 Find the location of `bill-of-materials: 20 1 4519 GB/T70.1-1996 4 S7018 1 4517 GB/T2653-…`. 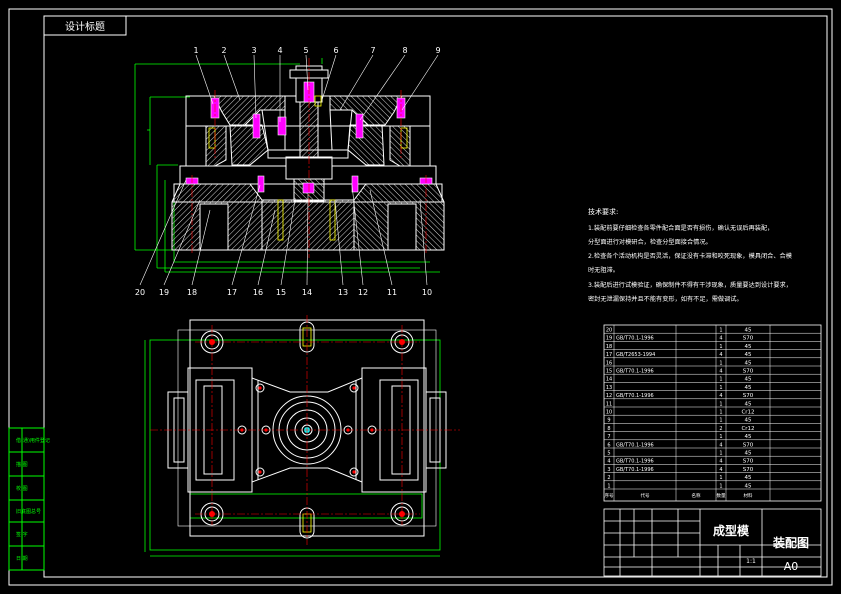

bill-of-materials: 20 1 4519 GB/T70.1-1996 4 S7018 1 4517 GB/T2653-… is located at coordinates (712, 413).